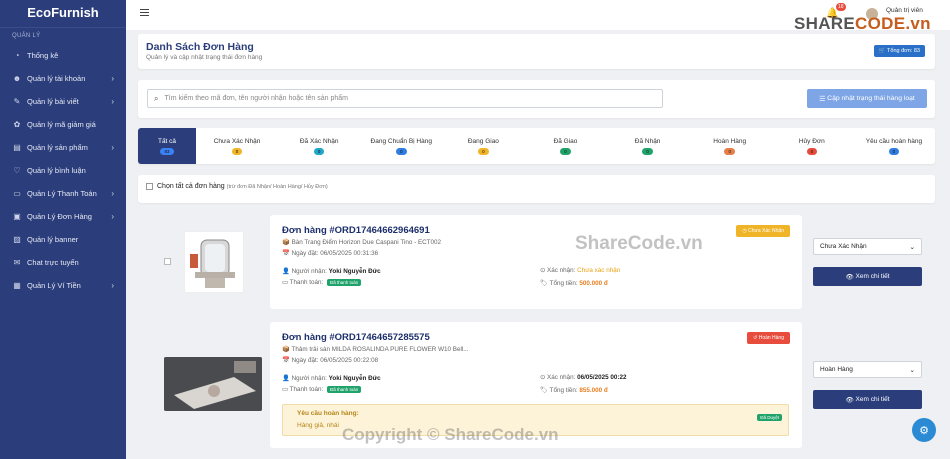 Image resolution: width=950 pixels, height=459 pixels. Describe the element at coordinates (57, 147) in the screenshot. I see `sidebar-item-label: Quản lý sản phẩm` at that location.